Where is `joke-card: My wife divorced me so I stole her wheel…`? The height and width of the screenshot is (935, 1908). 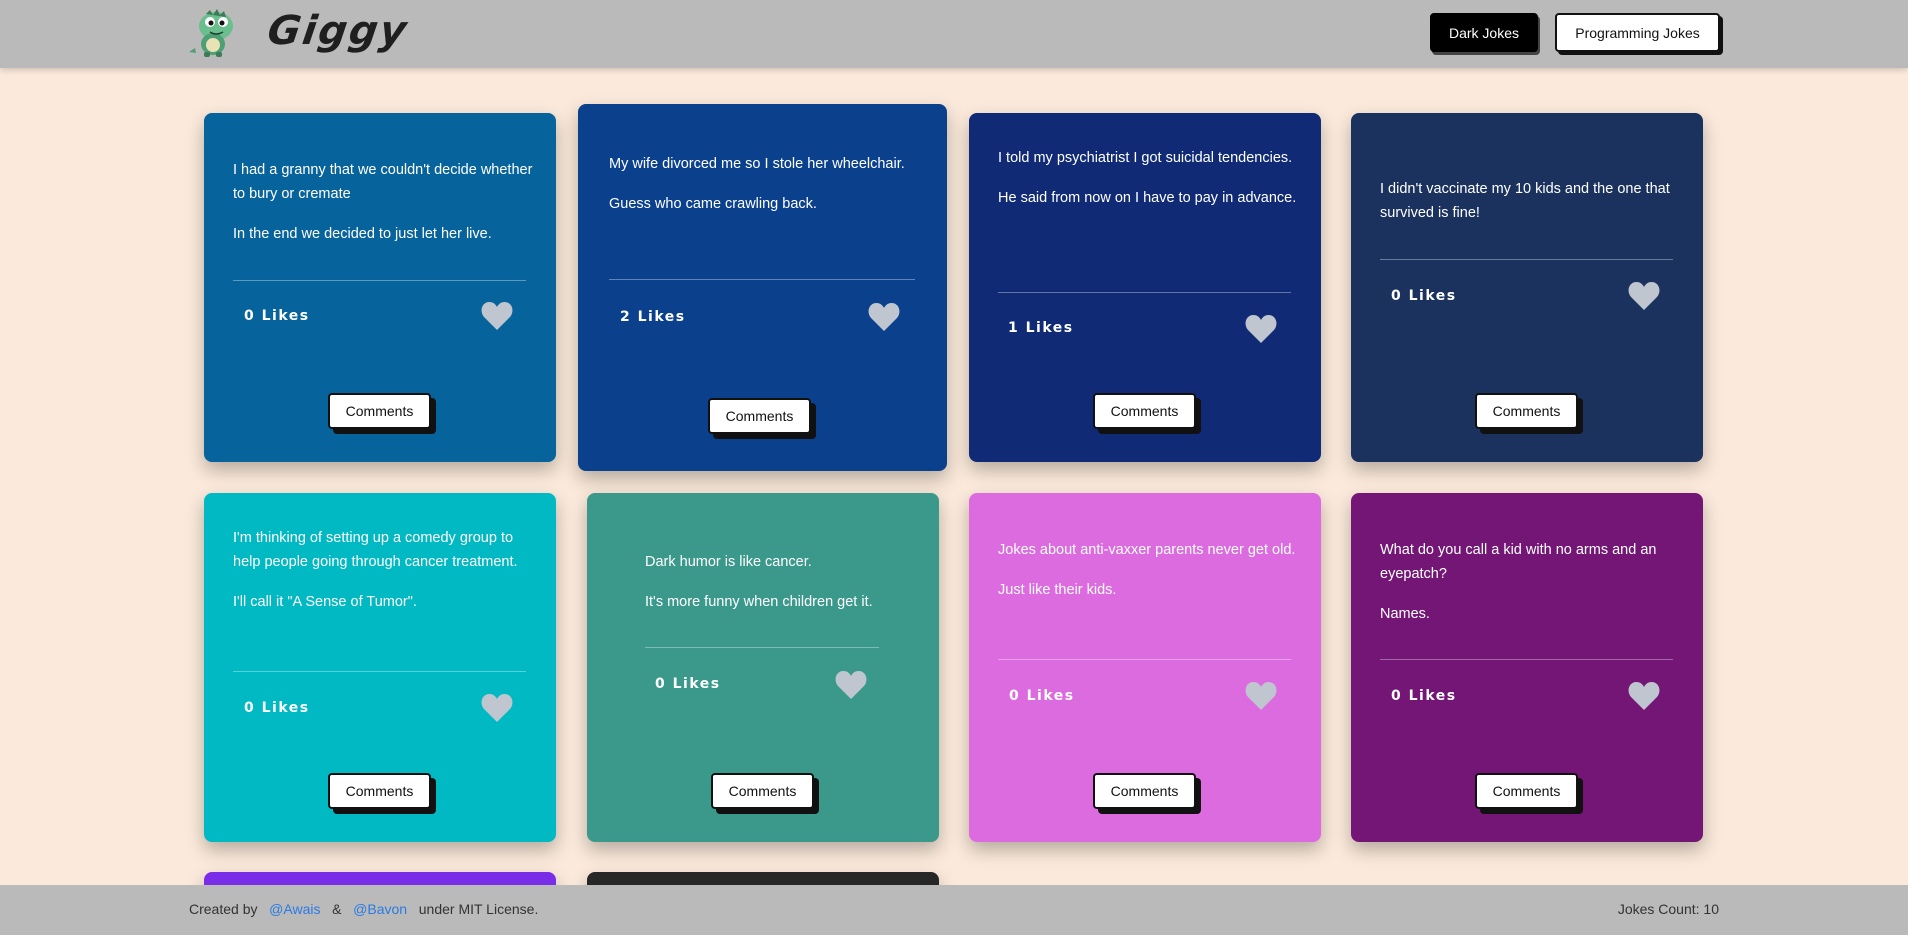 joke-card: My wife divorced me so I stole her wheel… is located at coordinates (762, 287).